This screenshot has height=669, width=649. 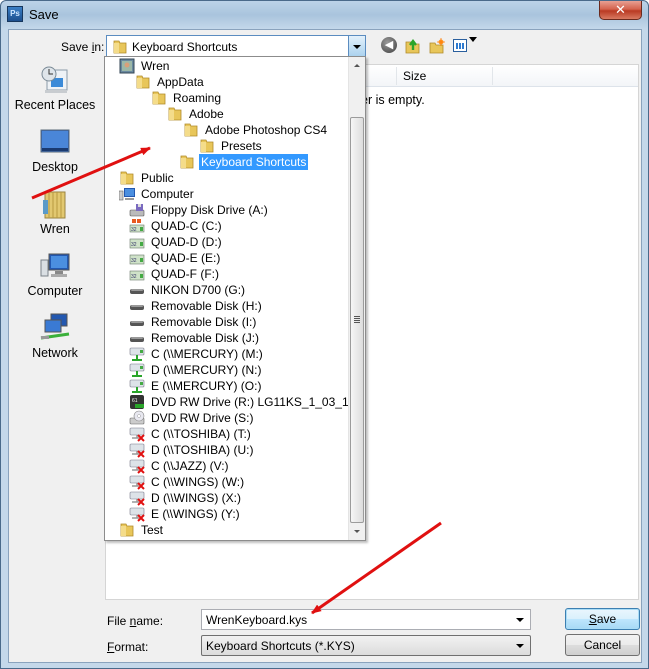 I want to click on save-in-dropdown-button, so click(x=356, y=46).